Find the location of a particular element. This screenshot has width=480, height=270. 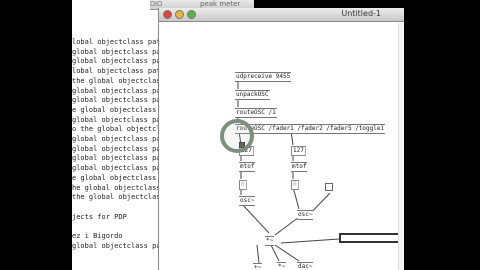

udpreceive-object: udpreceive 9455 is located at coordinates (263, 77).